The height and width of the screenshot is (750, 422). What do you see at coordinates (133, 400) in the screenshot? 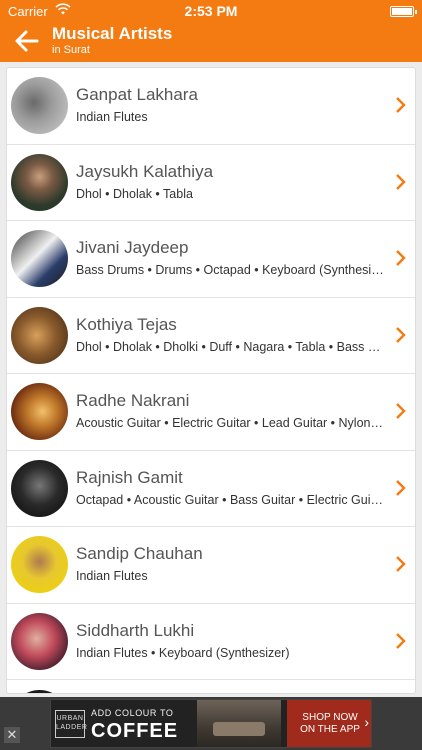
I see `artist-name: Radhe Nakrani` at bounding box center [133, 400].